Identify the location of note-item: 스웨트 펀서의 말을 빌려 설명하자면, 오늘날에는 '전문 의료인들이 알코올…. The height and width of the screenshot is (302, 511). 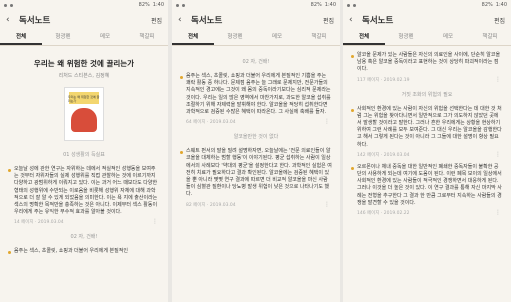
(256, 176).